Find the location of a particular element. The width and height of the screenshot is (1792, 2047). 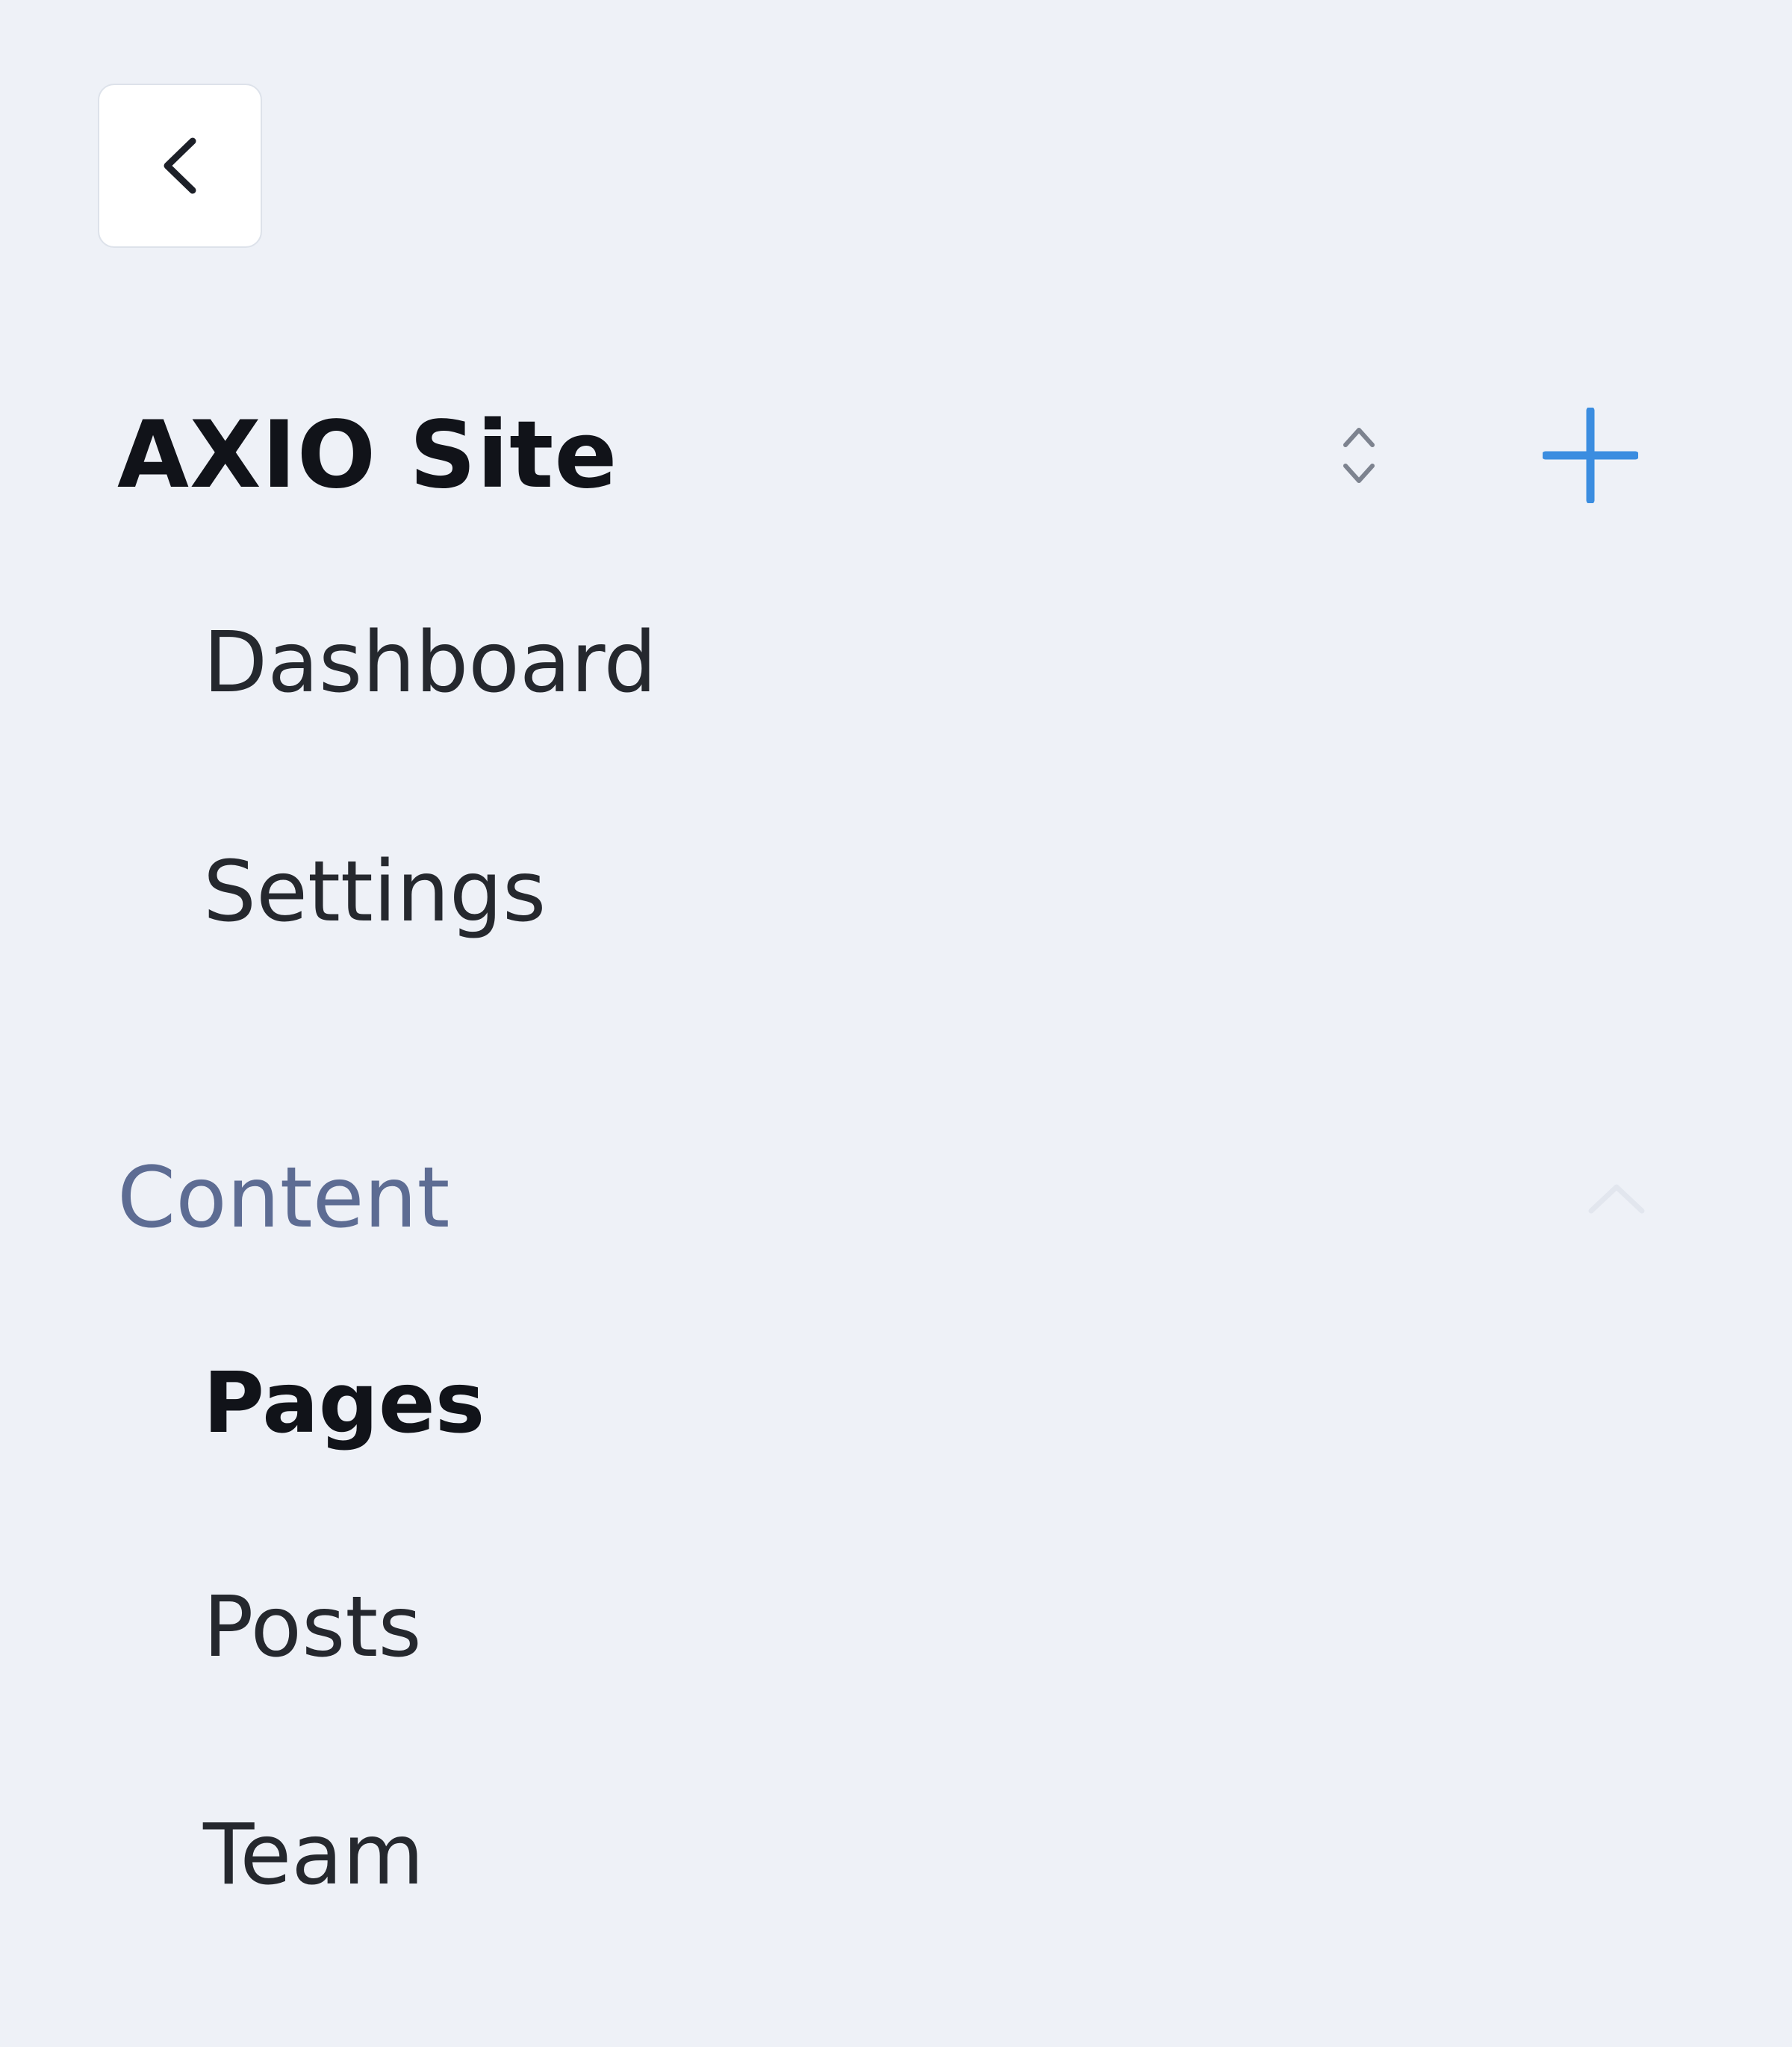

nav-item-posts: Posts is located at coordinates (312, 1627).